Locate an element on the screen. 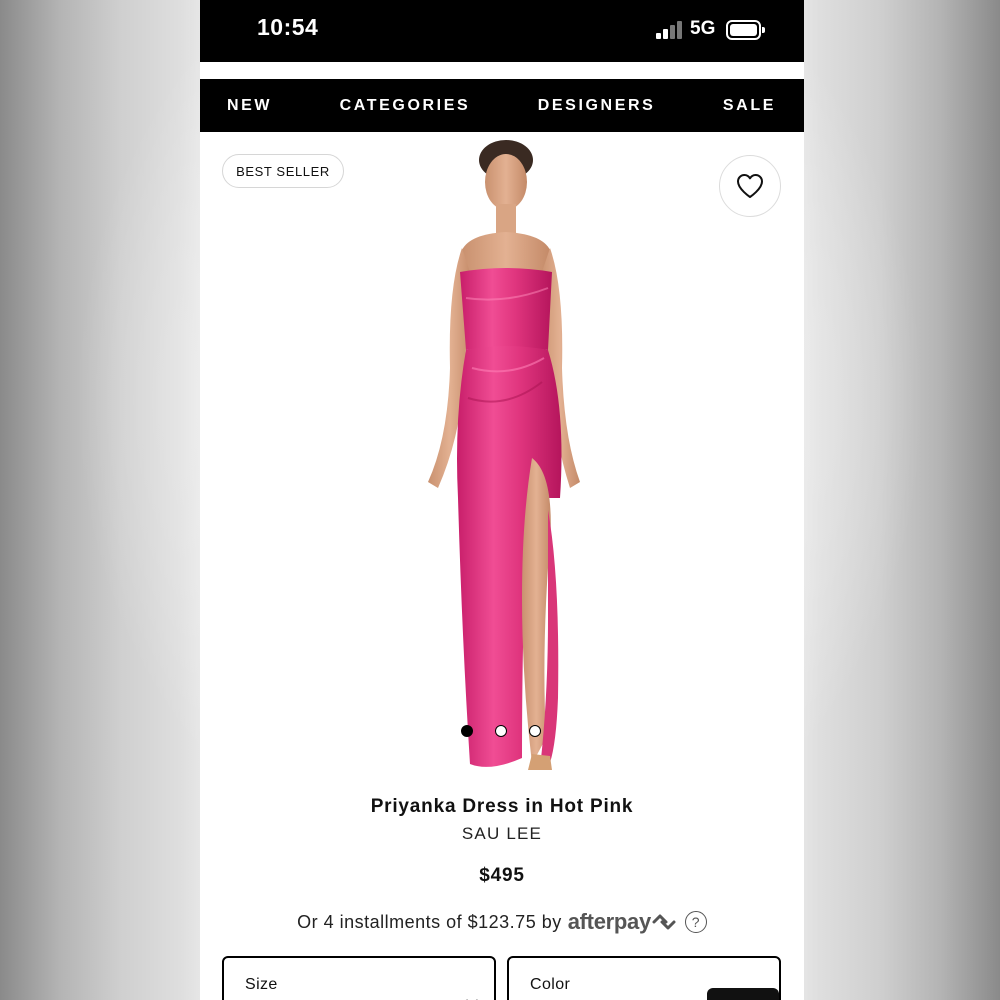 The image size is (1000, 1000). product-brand: SAU LEE is located at coordinates (502, 834).